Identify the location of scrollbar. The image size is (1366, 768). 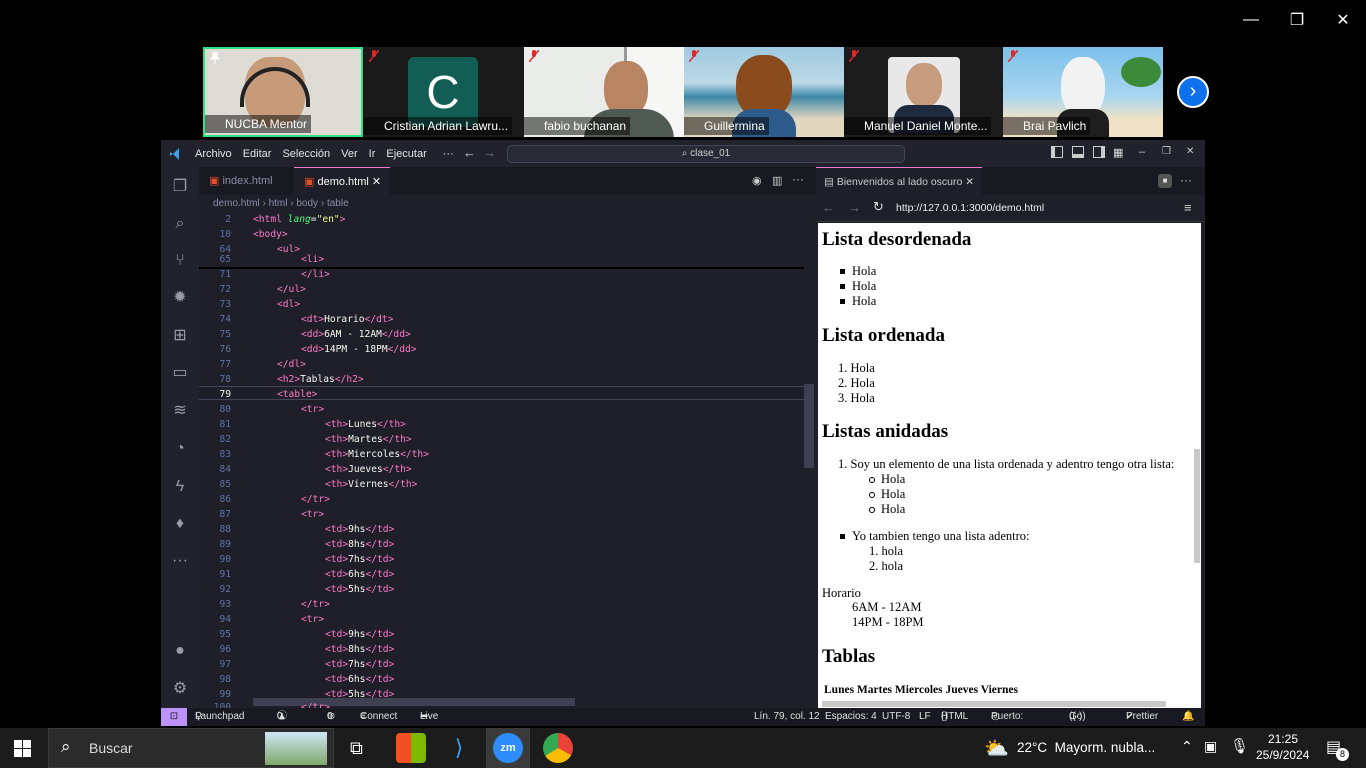
(809, 426).